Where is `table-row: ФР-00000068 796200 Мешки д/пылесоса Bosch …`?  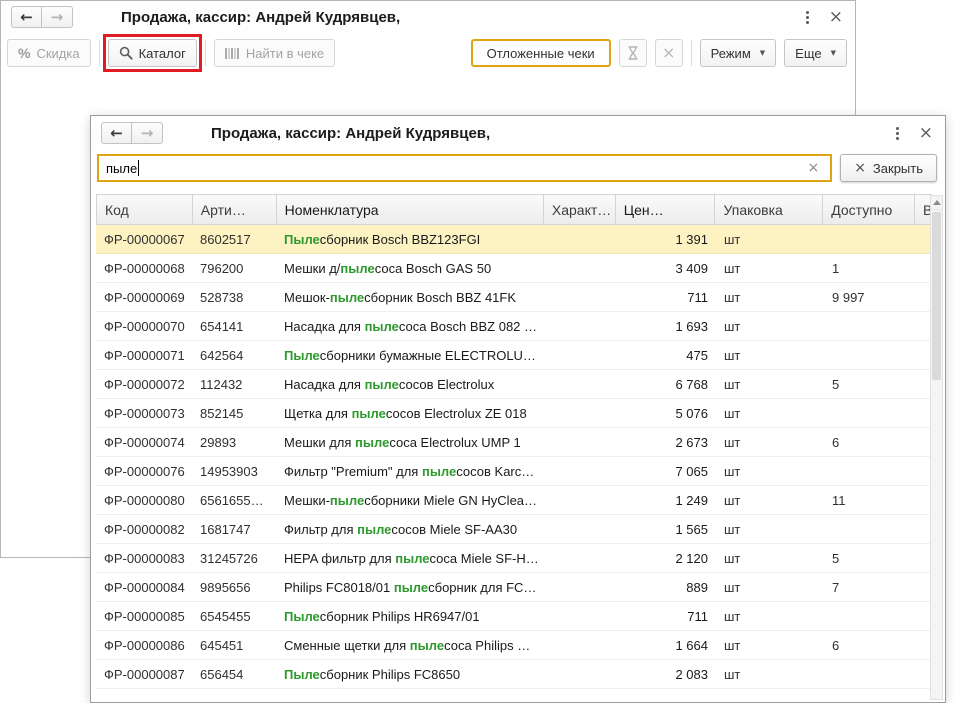 table-row: ФР-00000068 796200 Мешки д/пылесоса Bosch … is located at coordinates (514, 268).